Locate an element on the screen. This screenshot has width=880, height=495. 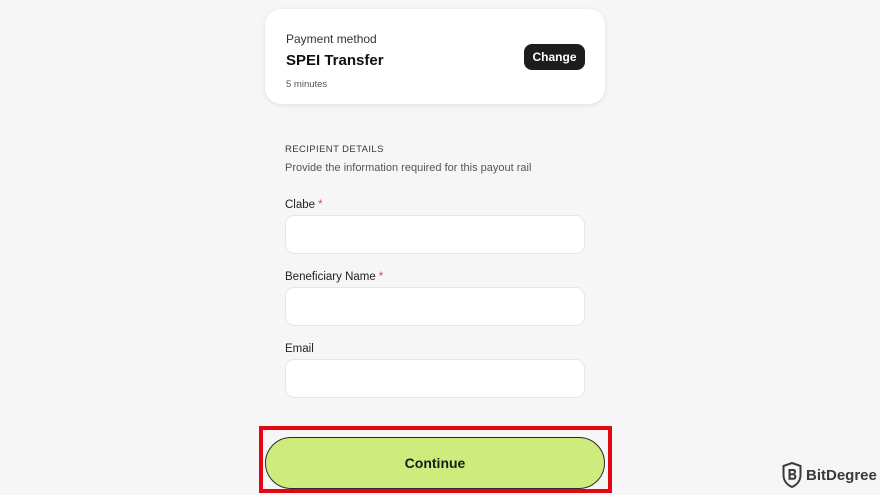
beneficiary-name-label: Beneficiary Name * is located at coordinates (334, 277).